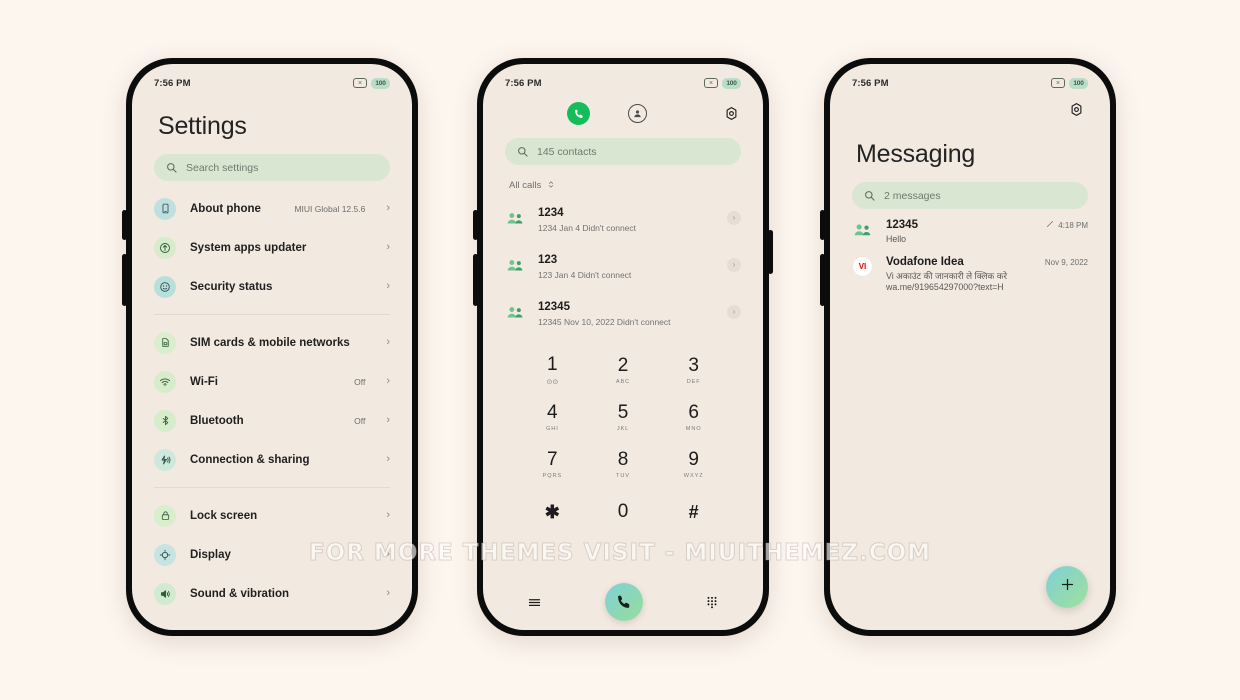 Image resolution: width=1240 pixels, height=700 pixels. I want to click on search-placeholder: 145 contacts, so click(567, 151).